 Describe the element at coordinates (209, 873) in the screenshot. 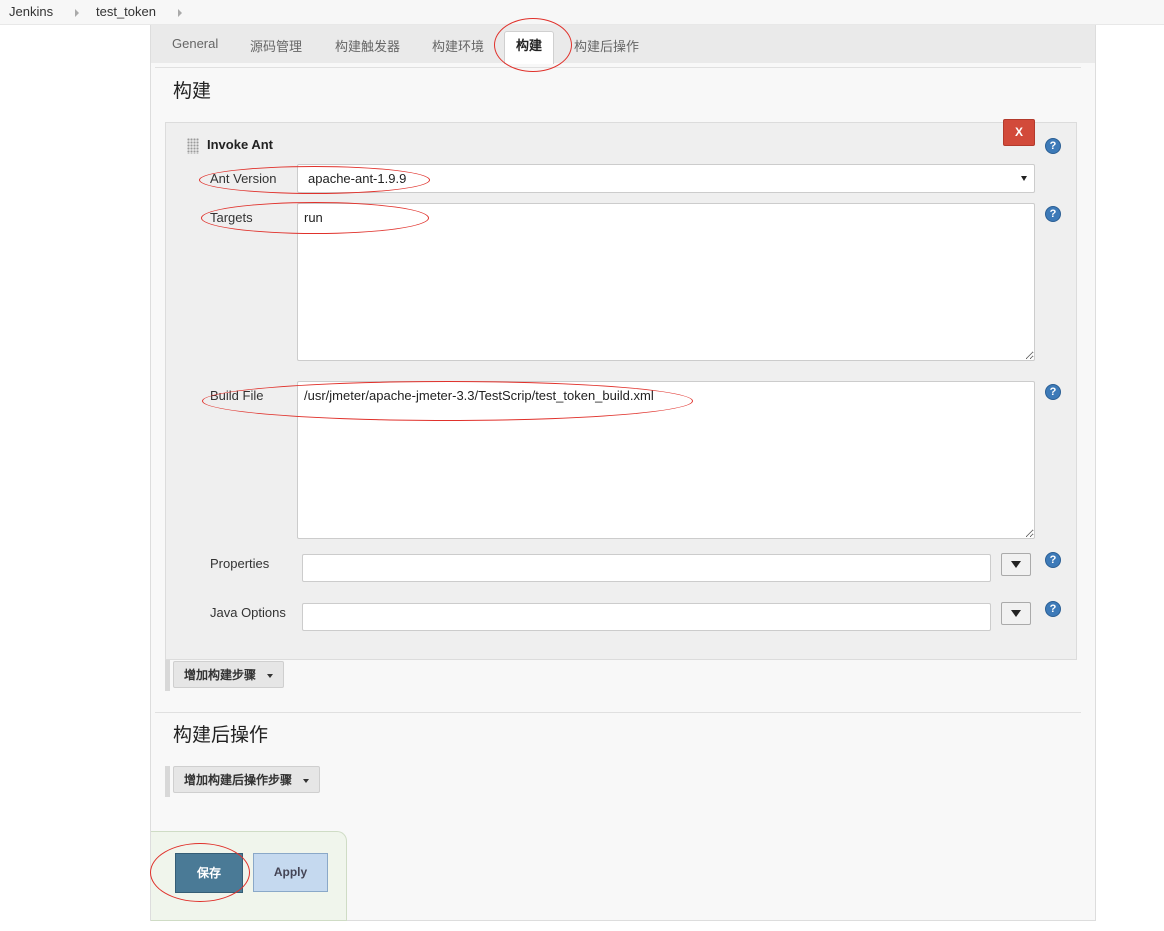

I see `save-button: 保存` at that location.